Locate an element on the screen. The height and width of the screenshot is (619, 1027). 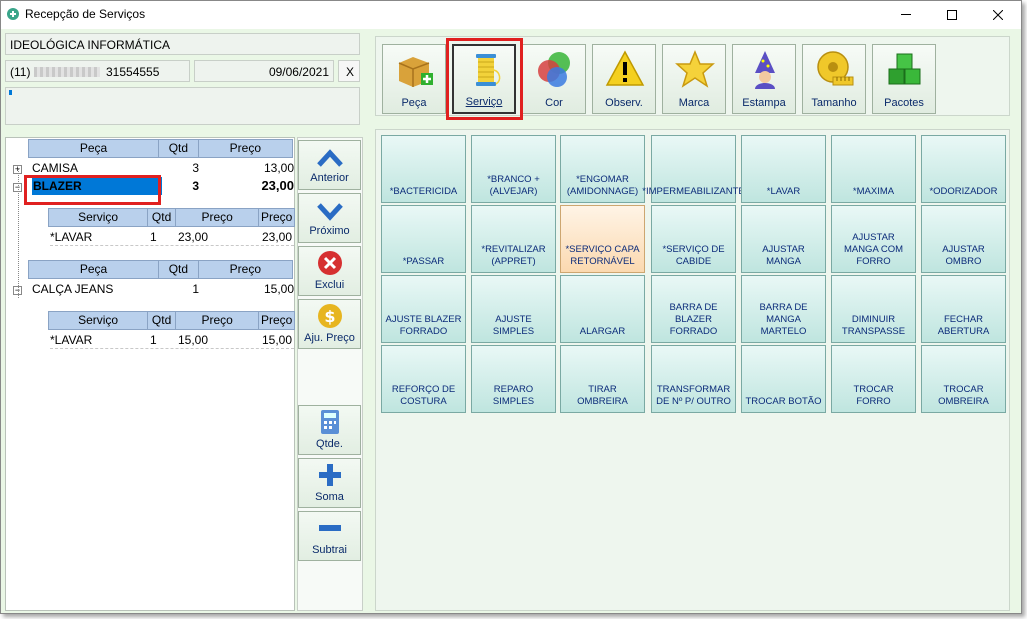
service-button: AJUSTAR MANGA is located at coordinates (783, 239).